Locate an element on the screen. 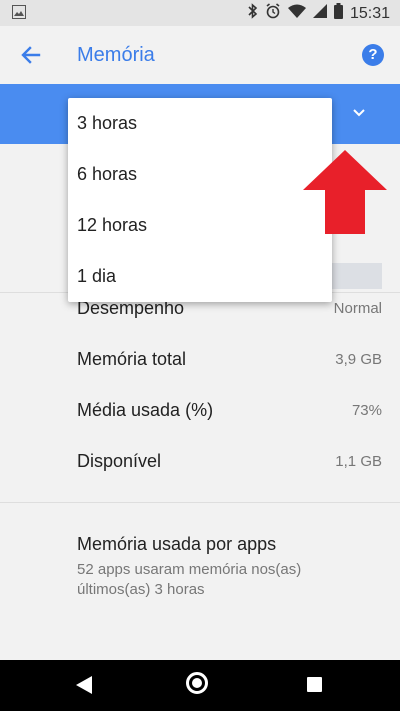  stat-value: 3,9 GB is located at coordinates (358, 359).